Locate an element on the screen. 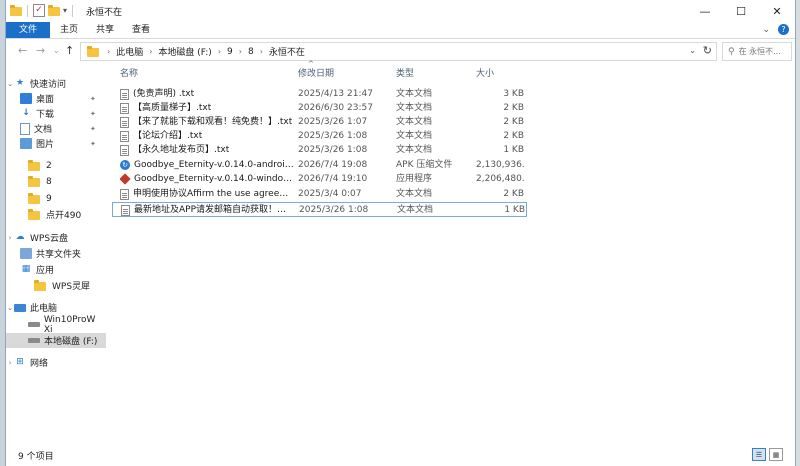  nav-wps-lingxi: WPS灵犀 is located at coordinates (56, 285).